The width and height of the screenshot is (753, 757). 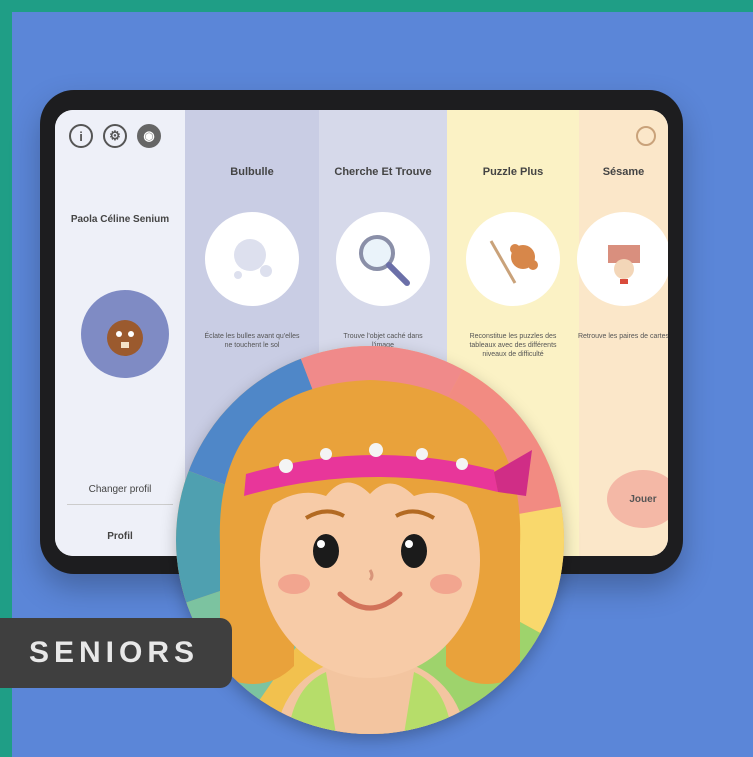 I want to click on profile-button: Profil, so click(x=120, y=537).